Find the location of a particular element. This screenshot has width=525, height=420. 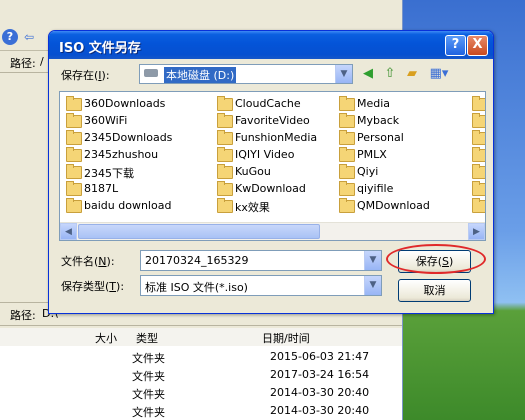

drive-icon is located at coordinates (151, 73).